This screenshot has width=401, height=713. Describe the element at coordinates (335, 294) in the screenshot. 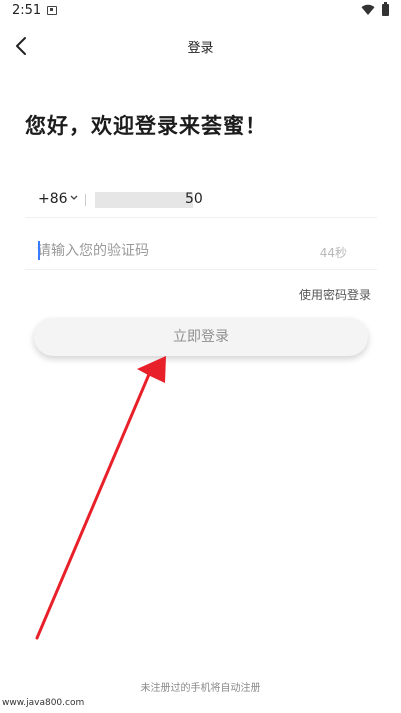

I see `password-login-link: 使用密码登录` at that location.